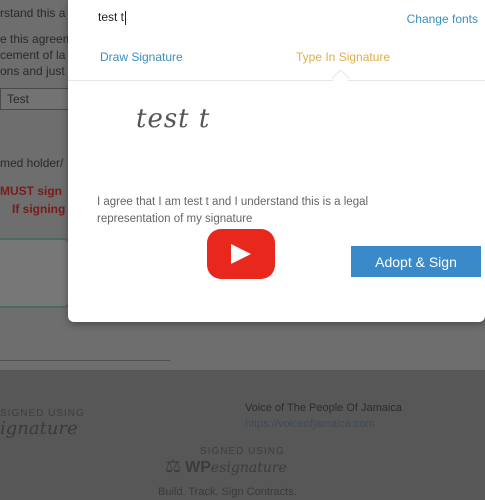 The width and height of the screenshot is (485, 500). Describe the element at coordinates (36, 39) in the screenshot. I see `bg-text-line: e this agreem` at that location.